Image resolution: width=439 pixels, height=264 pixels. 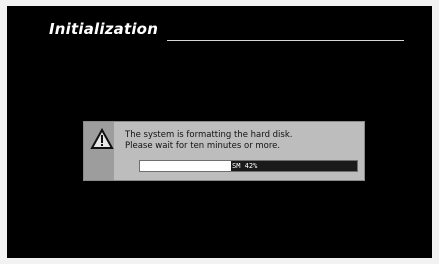 What do you see at coordinates (285, 40) in the screenshot?
I see `title-underline` at bounding box center [285, 40].